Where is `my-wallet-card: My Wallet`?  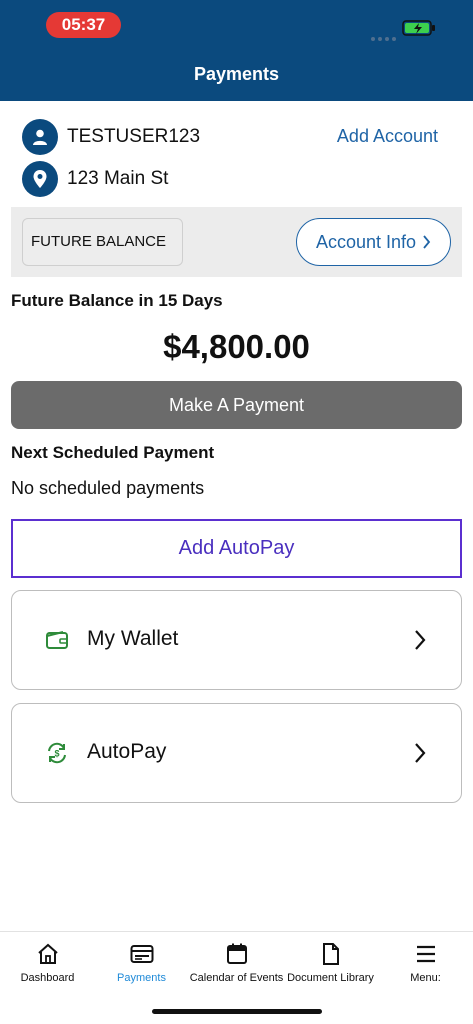
my-wallet-card: My Wallet is located at coordinates (236, 640).